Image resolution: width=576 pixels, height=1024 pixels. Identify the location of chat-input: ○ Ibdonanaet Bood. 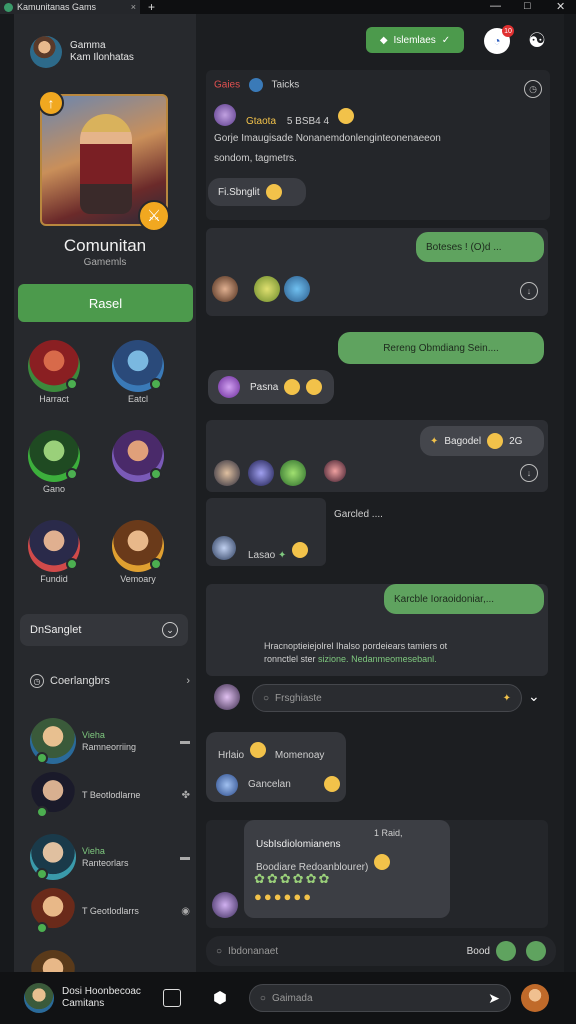
(381, 951).